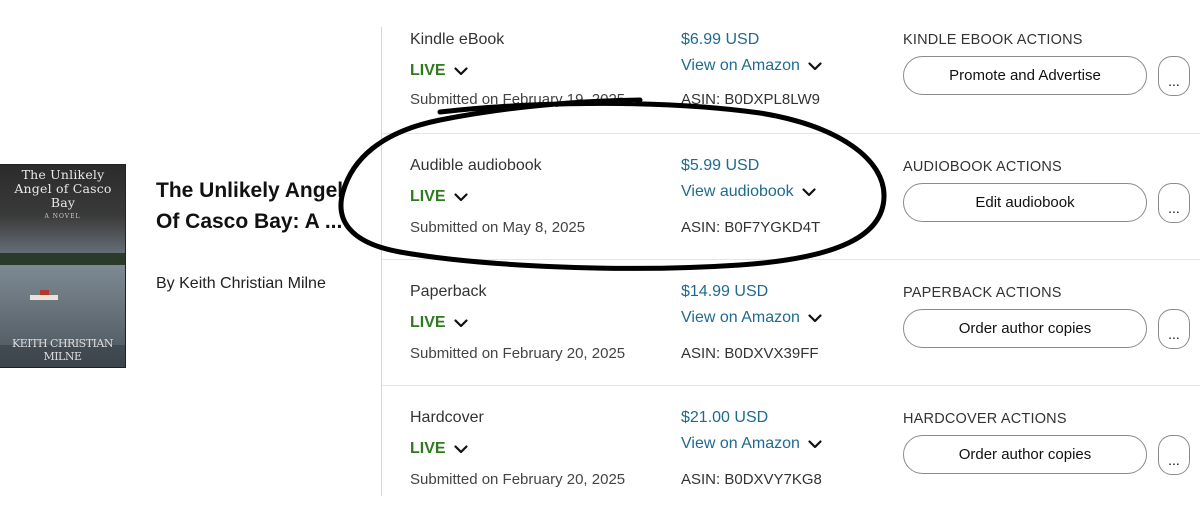 The image size is (1200, 522). What do you see at coordinates (498, 227) in the screenshot?
I see `submitted-date: Submitted on May 8, 2025` at bounding box center [498, 227].